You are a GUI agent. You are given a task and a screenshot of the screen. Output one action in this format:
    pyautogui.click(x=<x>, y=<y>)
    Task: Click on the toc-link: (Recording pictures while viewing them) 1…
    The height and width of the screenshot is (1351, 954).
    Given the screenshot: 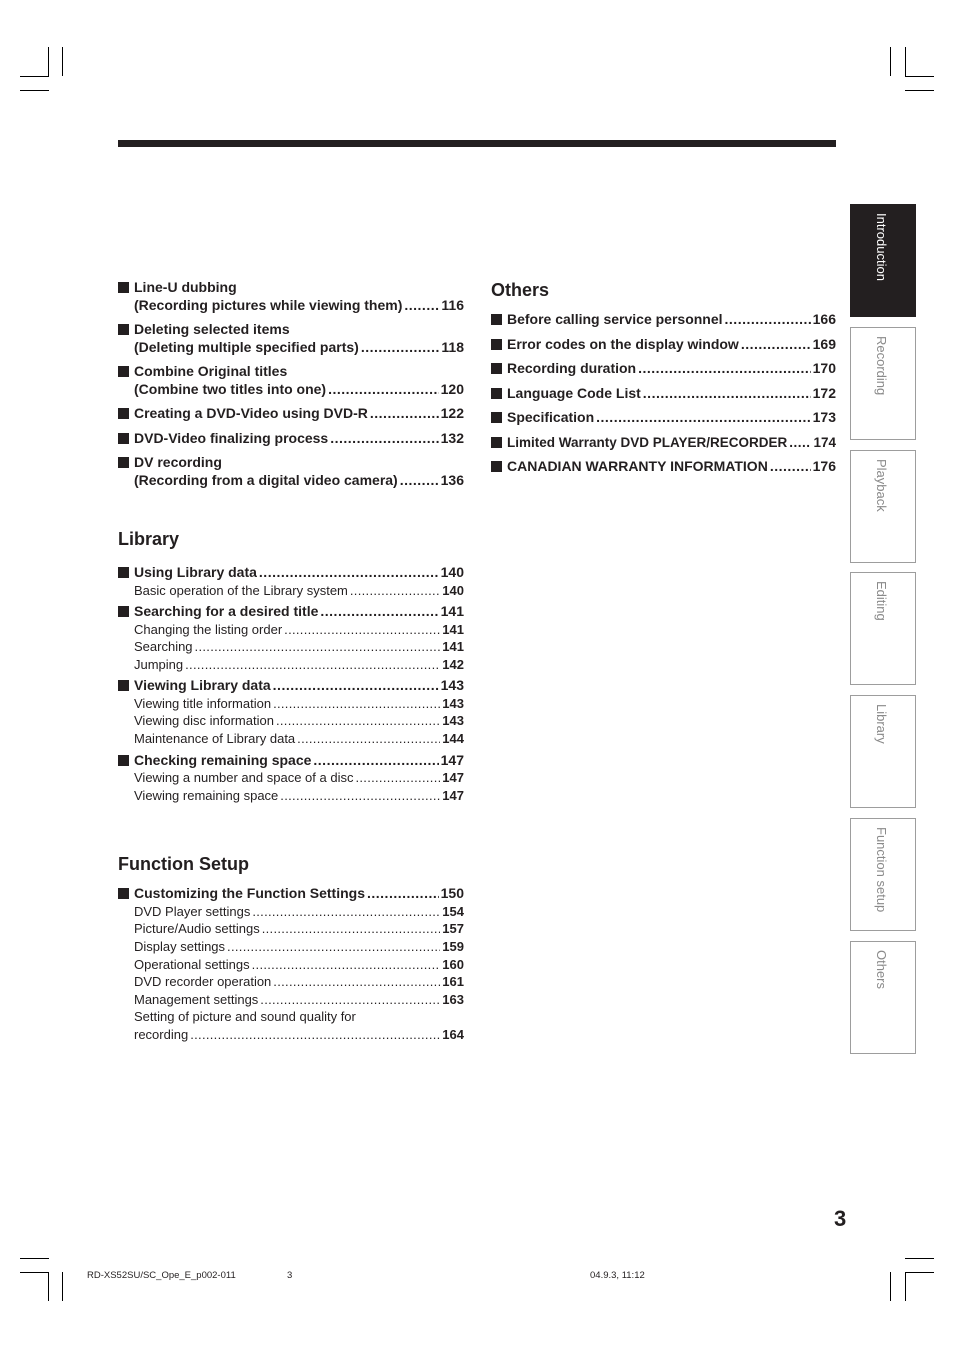 What is the action you would take?
    pyautogui.click(x=299, y=306)
    